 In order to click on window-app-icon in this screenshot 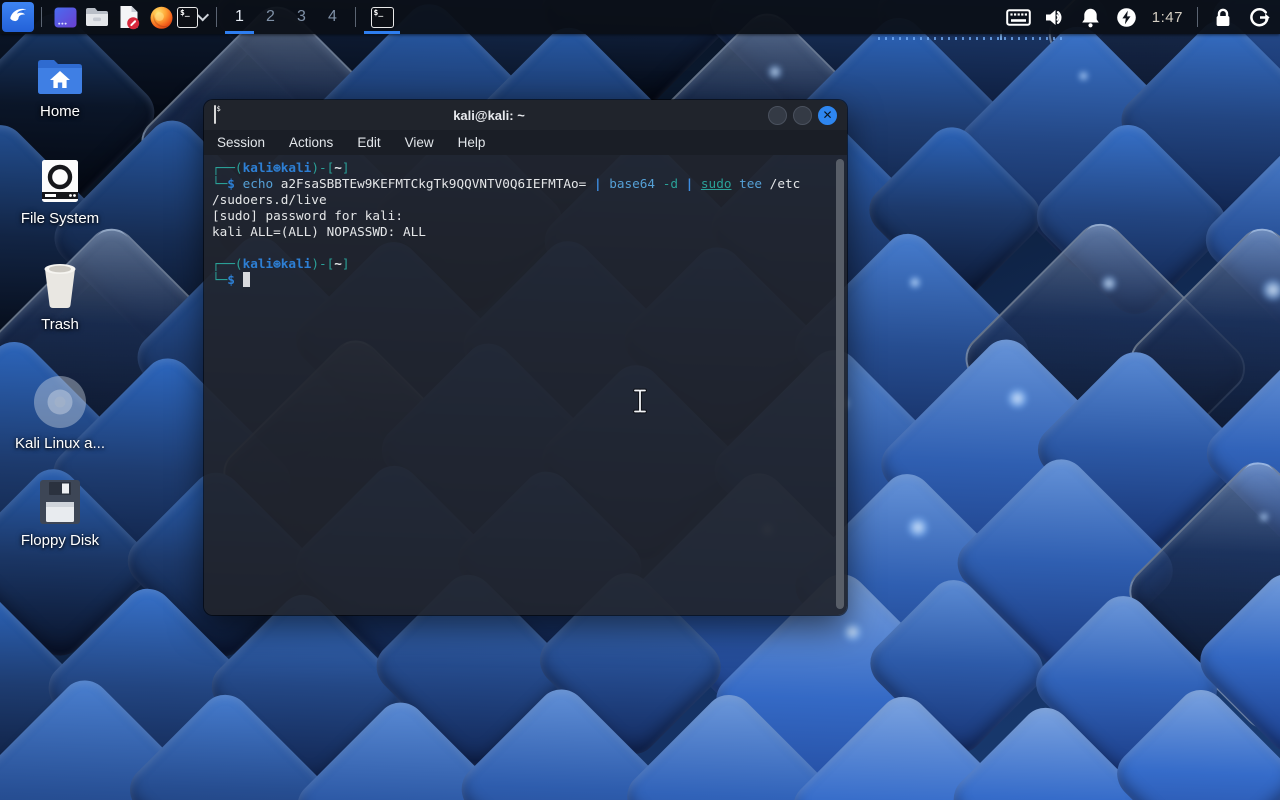, I will do `click(65, 17)`.